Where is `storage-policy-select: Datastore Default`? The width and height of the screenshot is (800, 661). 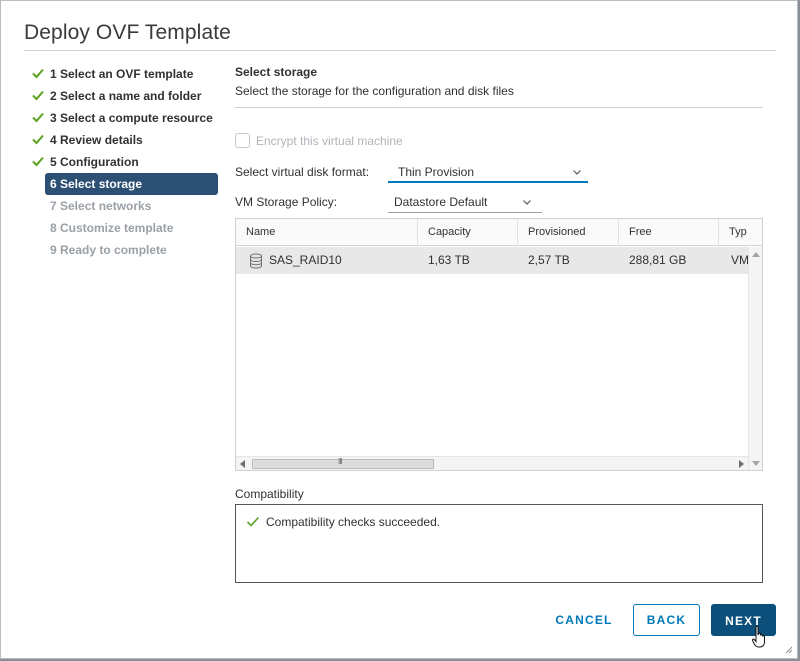
storage-policy-select: Datastore Default is located at coordinates (465, 202).